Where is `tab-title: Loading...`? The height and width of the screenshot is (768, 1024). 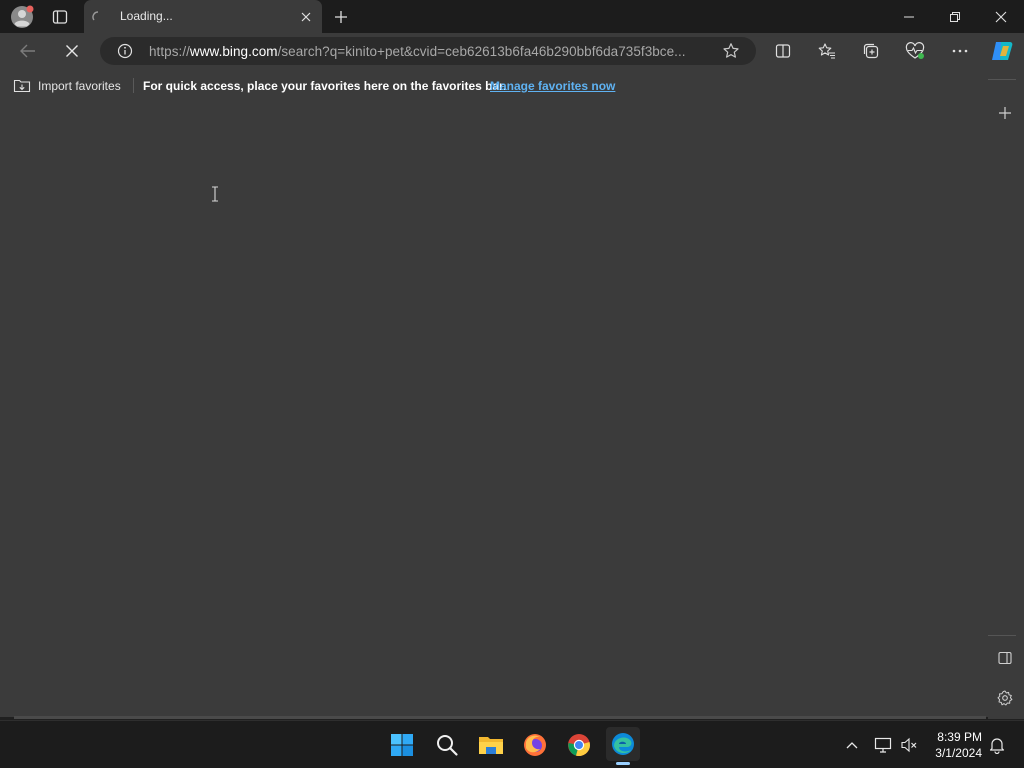
tab-title: Loading... is located at coordinates (146, 16).